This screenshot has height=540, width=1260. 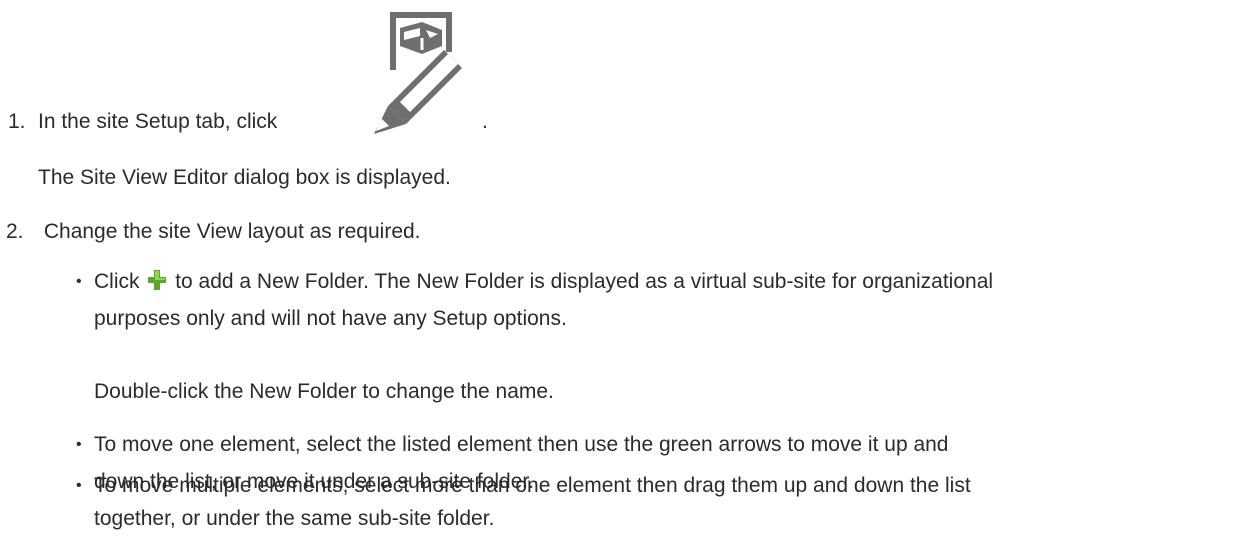 I want to click on step-2-text: Change the site View layout as required., so click(x=232, y=231).